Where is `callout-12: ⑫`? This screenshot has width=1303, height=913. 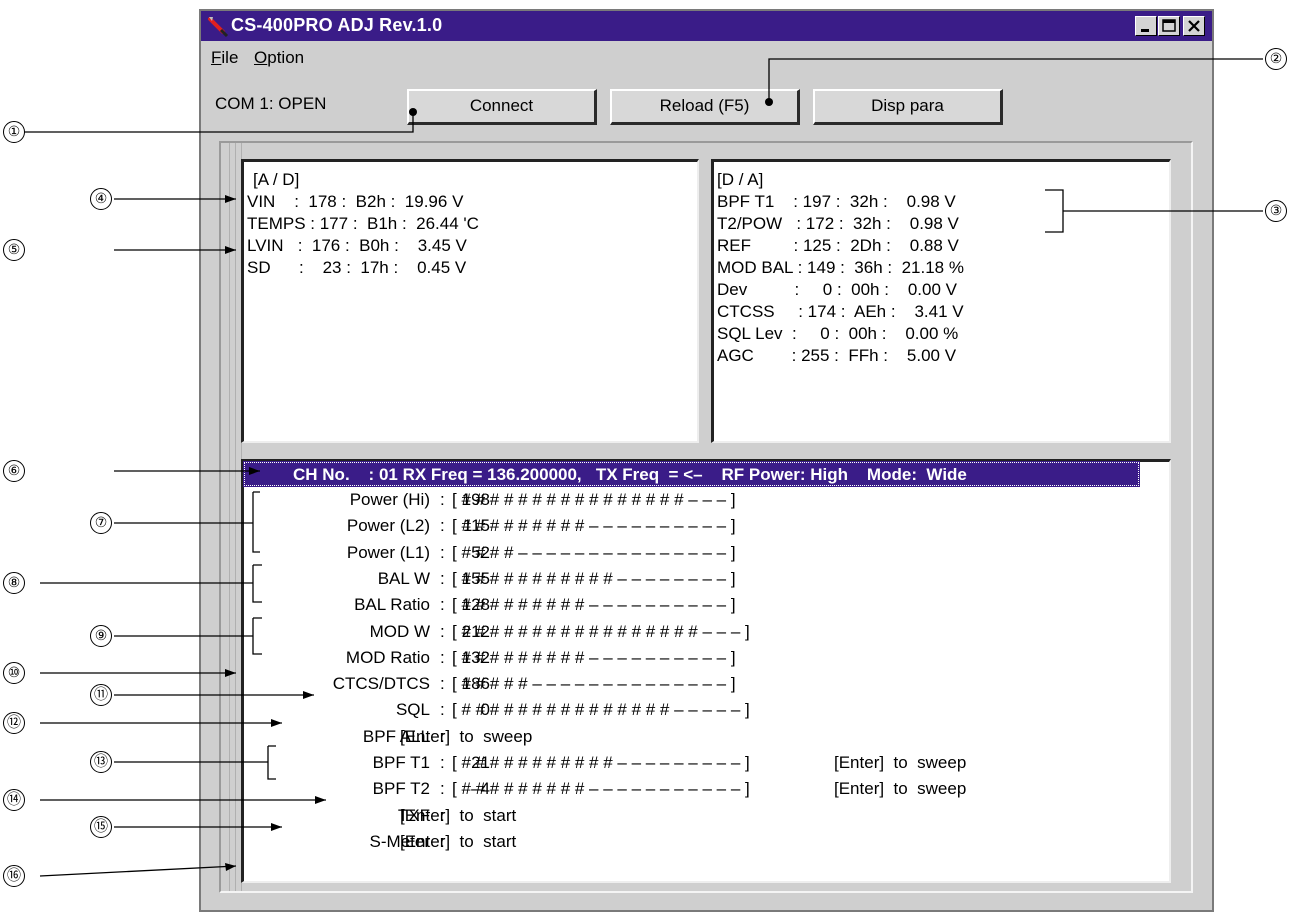 callout-12: ⑫ is located at coordinates (14, 723).